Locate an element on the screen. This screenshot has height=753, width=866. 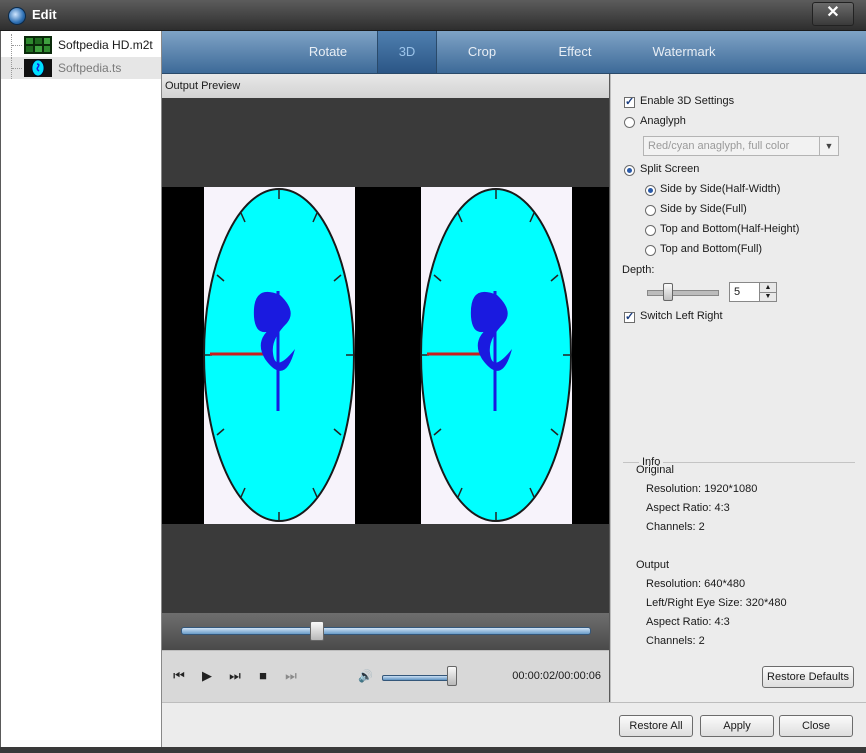
play-icon: ▶ is located at coordinates (207, 676).